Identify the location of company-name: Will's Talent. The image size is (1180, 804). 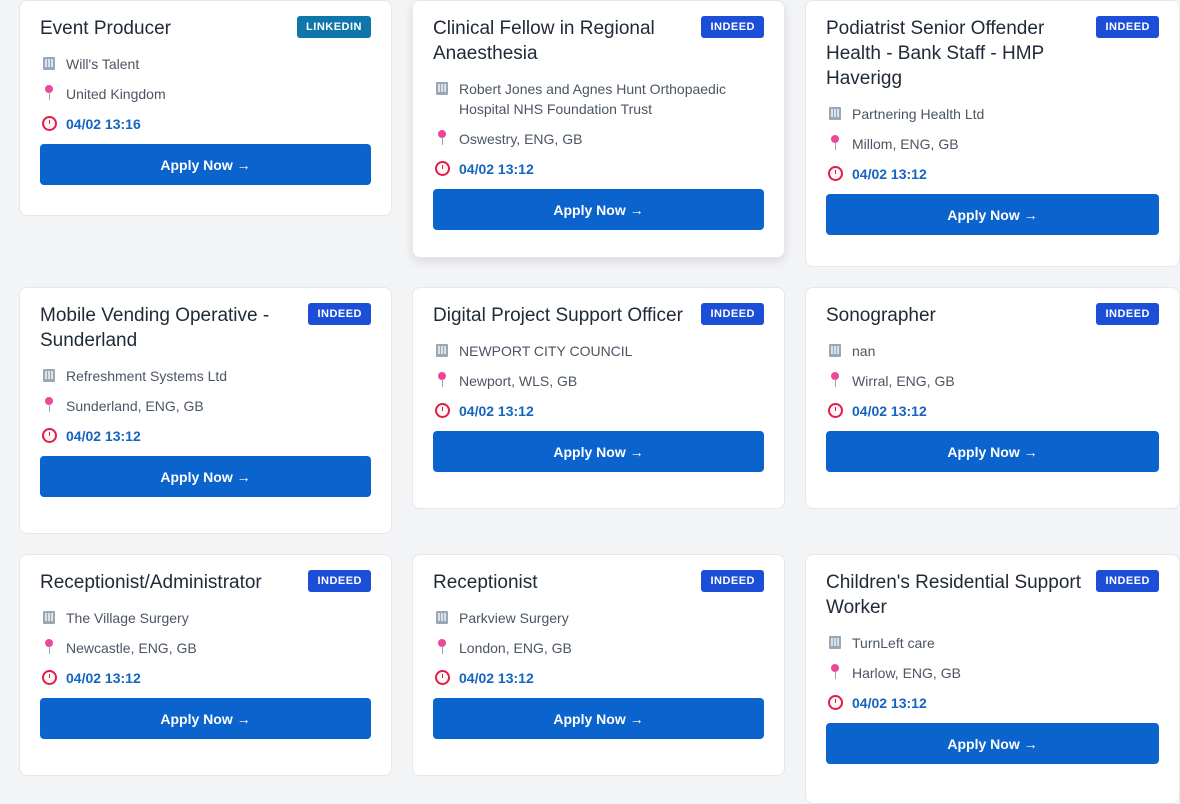
(103, 64).